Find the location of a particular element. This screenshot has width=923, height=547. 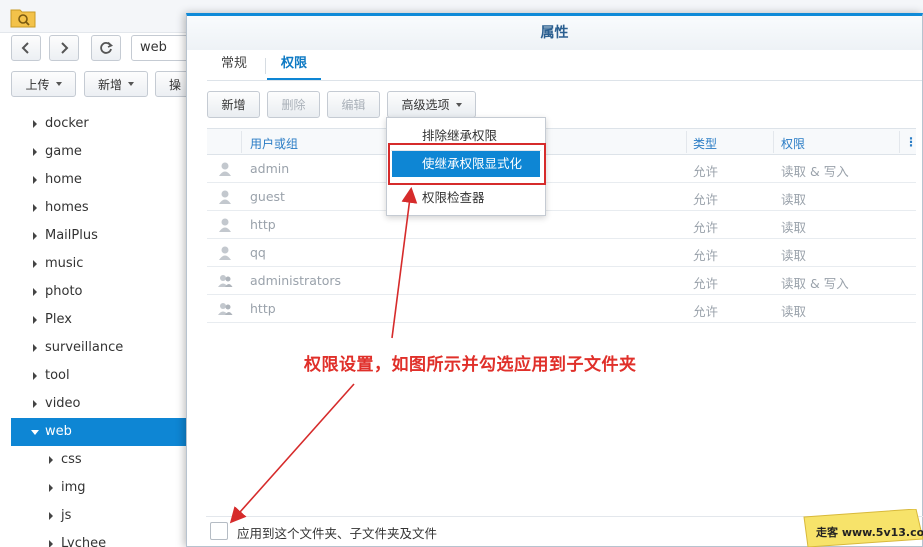

arrow-to-checkbox is located at coordinates (292, 453).